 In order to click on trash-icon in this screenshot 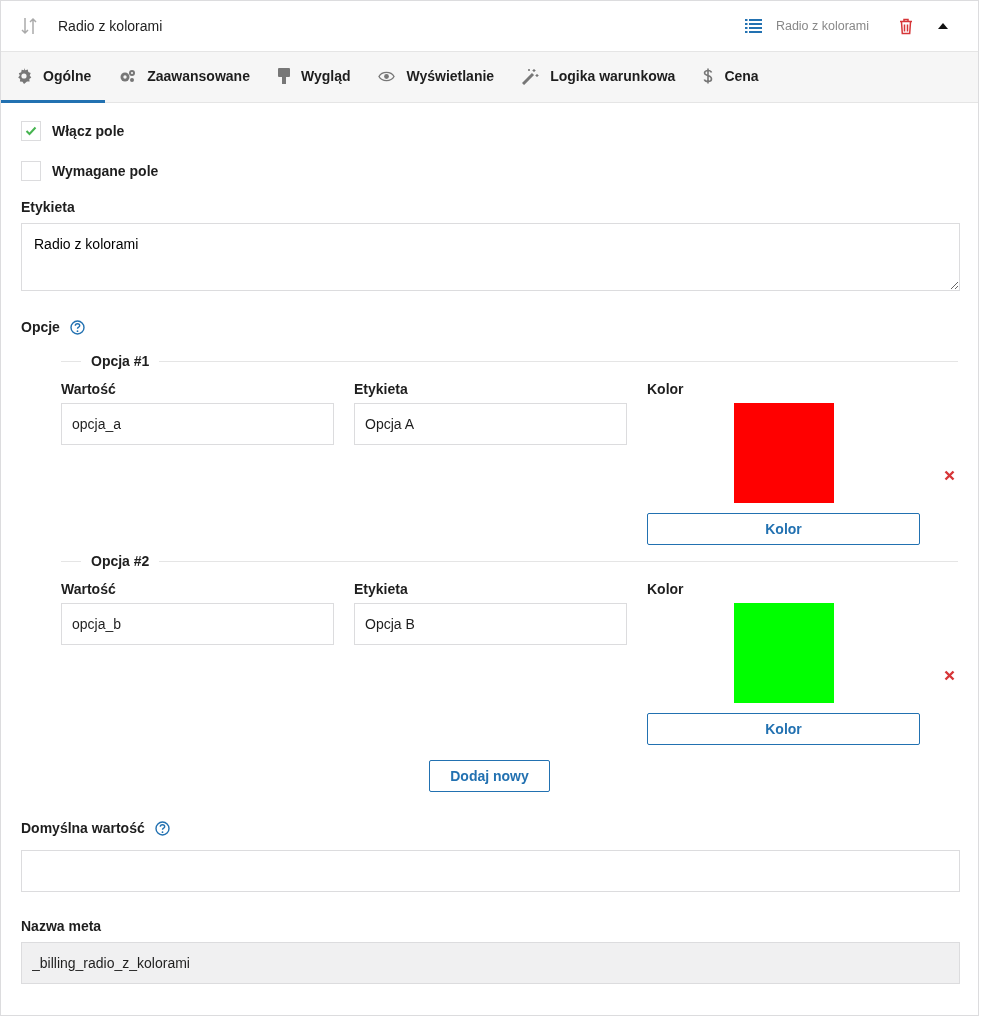, I will do `click(906, 26)`.